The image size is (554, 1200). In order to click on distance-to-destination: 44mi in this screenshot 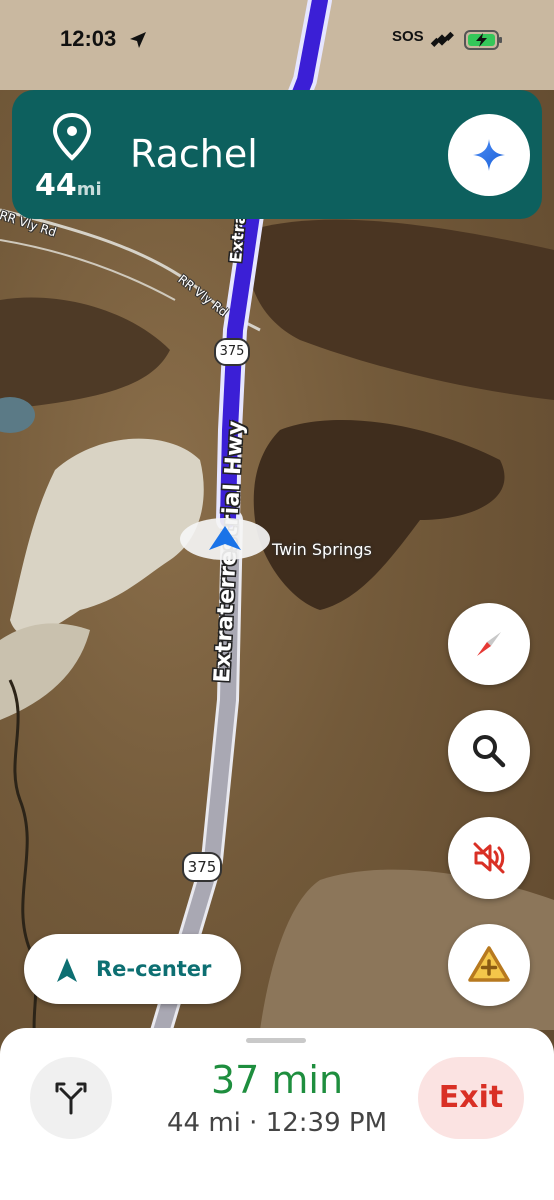, I will do `click(68, 185)`.